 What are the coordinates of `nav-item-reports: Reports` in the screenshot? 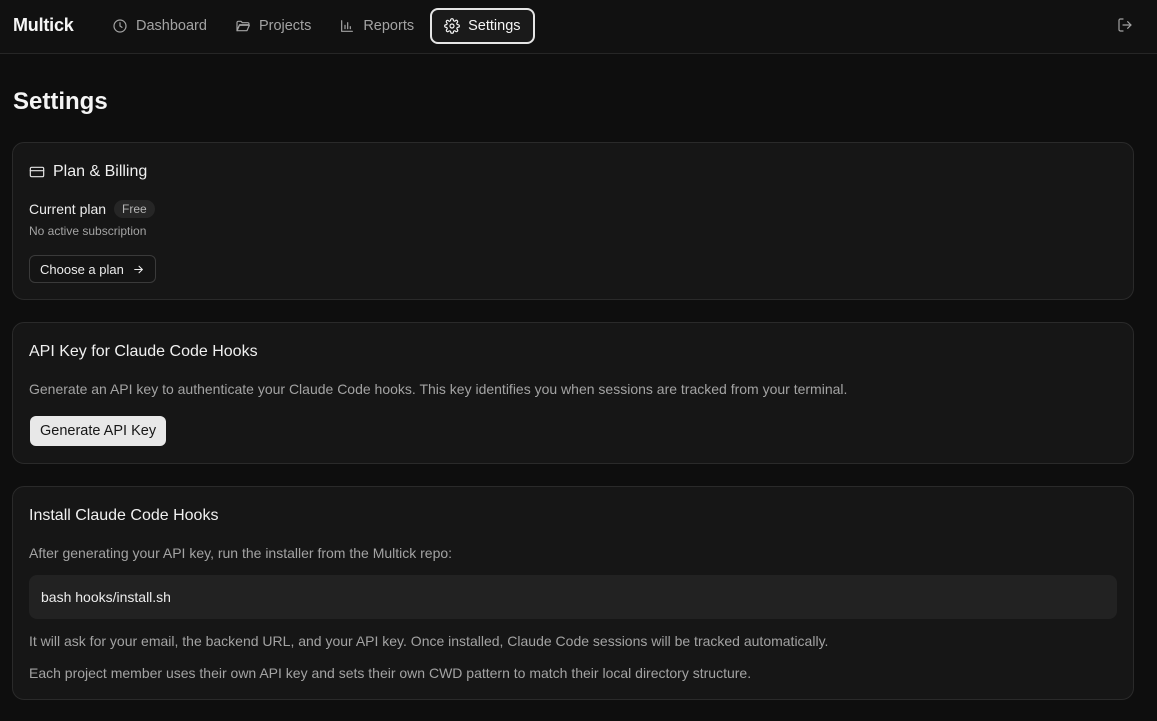 It's located at (376, 26).